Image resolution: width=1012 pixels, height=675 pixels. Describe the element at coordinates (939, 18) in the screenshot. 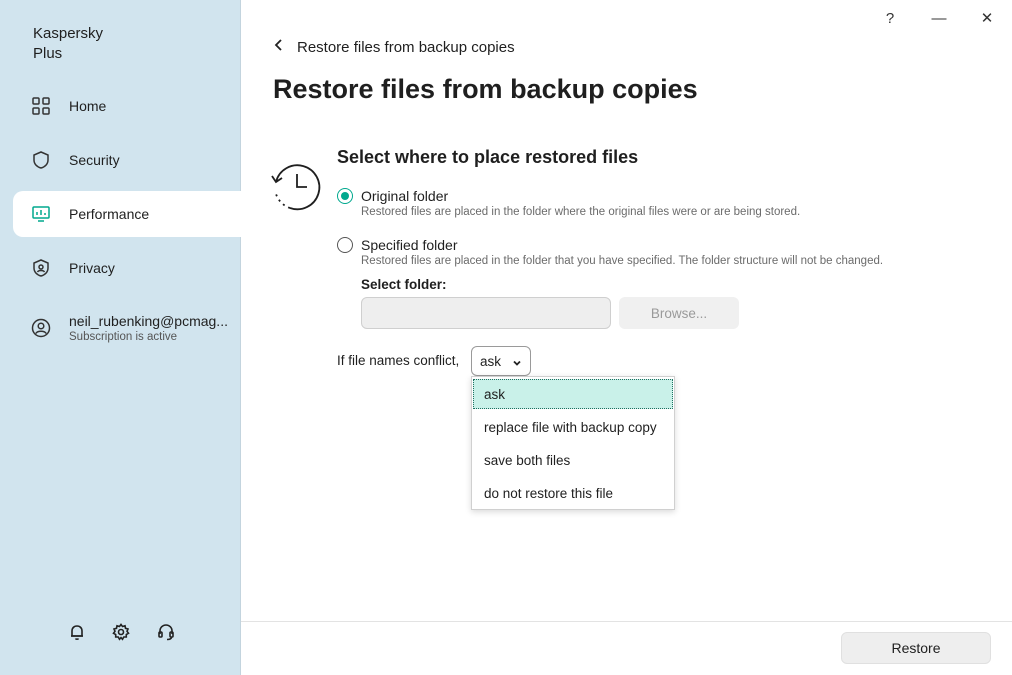

I see `minimize-button: —` at that location.